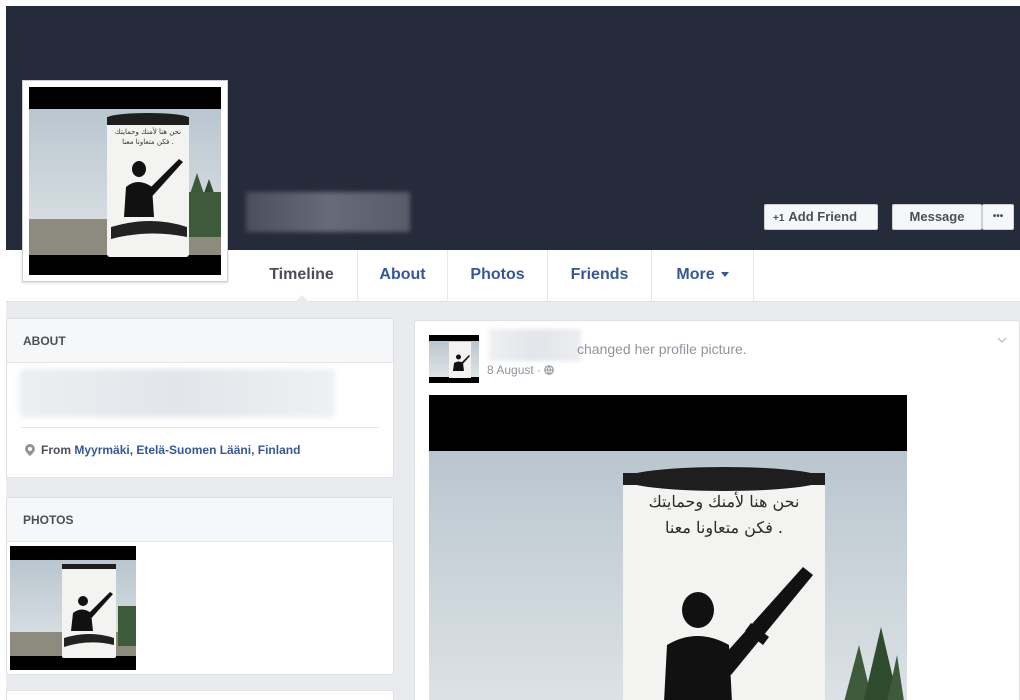 The image size is (1020, 700). I want to click on tab-friends: Friends, so click(600, 276).